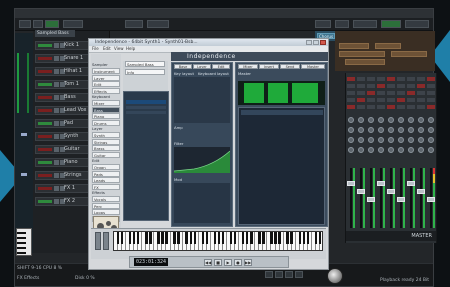 The width and height of the screenshot is (450, 287). Describe the element at coordinates (145, 72) in the screenshot. I see `info-field: Info` at that location.